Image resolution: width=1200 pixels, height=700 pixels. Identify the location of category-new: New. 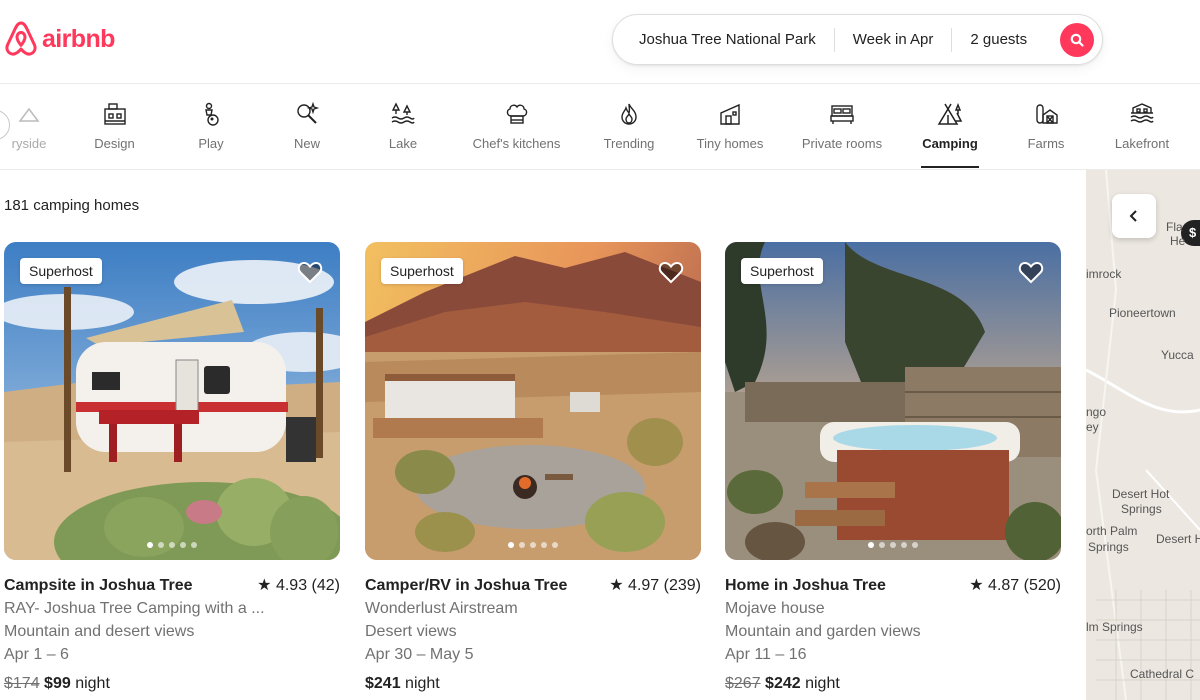
(307, 126).